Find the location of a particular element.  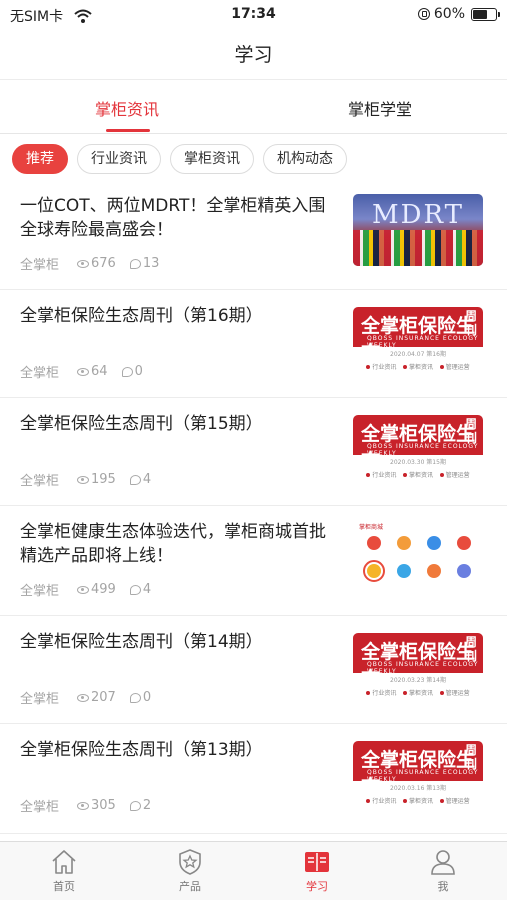

tabbar-products: 产品 is located at coordinates (190, 871).